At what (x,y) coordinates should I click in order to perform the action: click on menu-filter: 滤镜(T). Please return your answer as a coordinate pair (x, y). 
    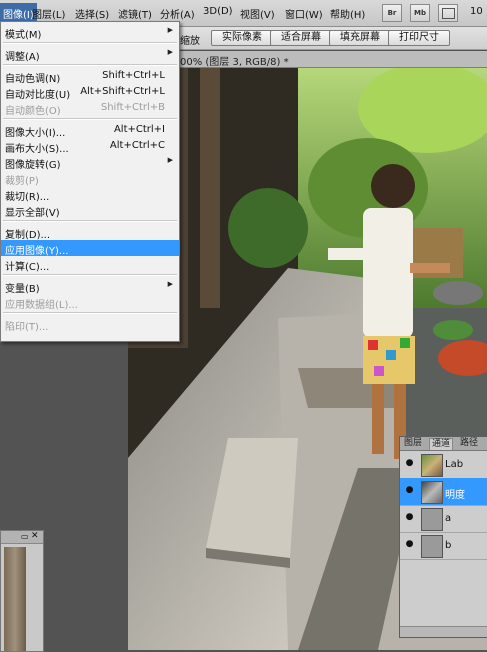
    Looking at the image, I should click on (135, 13).